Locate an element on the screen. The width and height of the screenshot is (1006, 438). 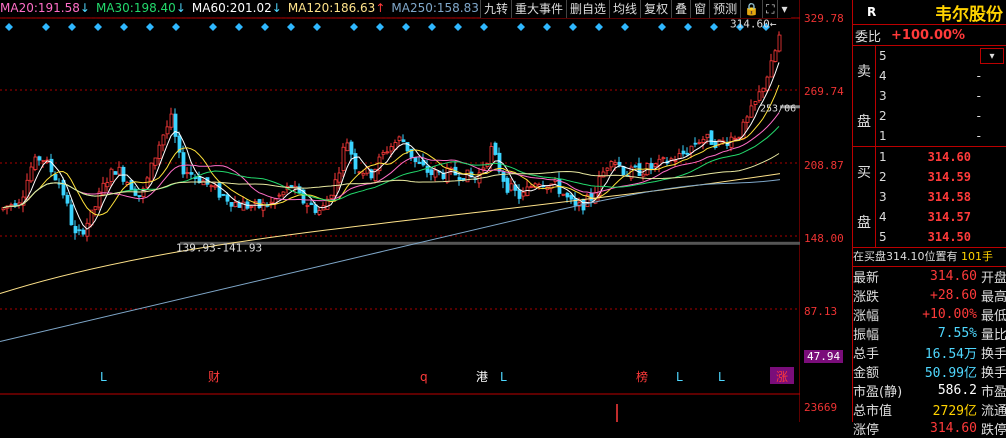
sell-side-label: 卖盘 is located at coordinates (864, 96).